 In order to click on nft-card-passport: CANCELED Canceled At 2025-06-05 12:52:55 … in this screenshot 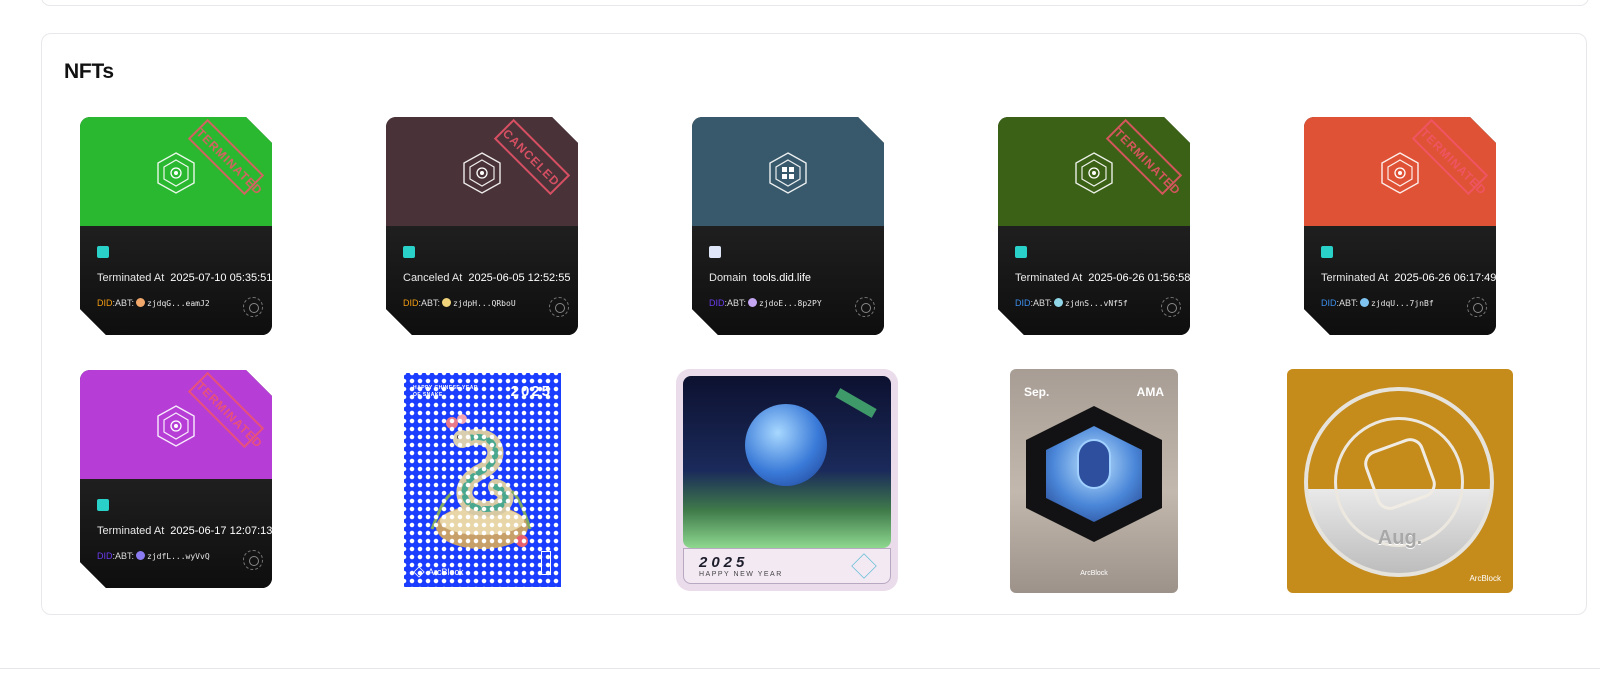, I will do `click(482, 226)`.